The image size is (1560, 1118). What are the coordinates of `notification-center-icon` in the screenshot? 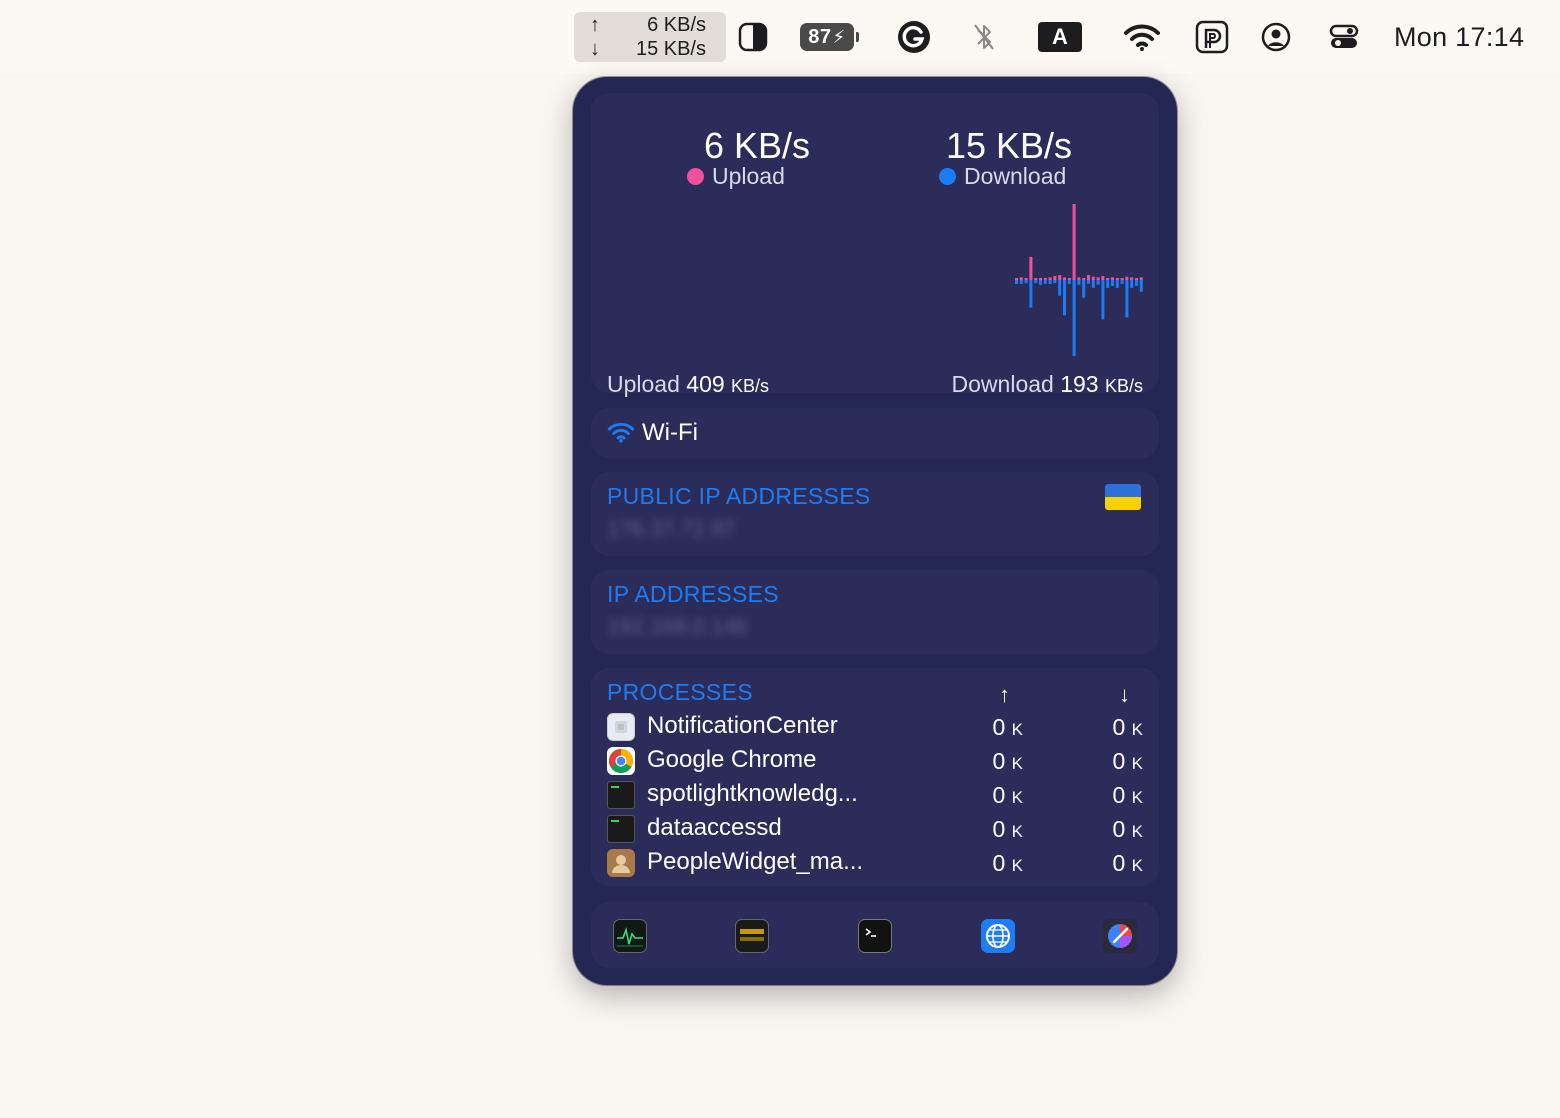 It's located at (621, 727).